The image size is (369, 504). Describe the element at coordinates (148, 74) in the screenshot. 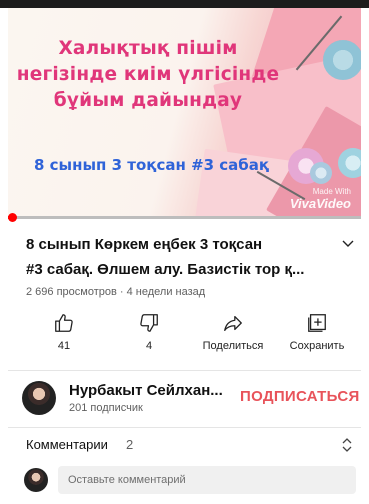

I see `thumbnail-title-line: негізінде киім үлгісінде` at that location.